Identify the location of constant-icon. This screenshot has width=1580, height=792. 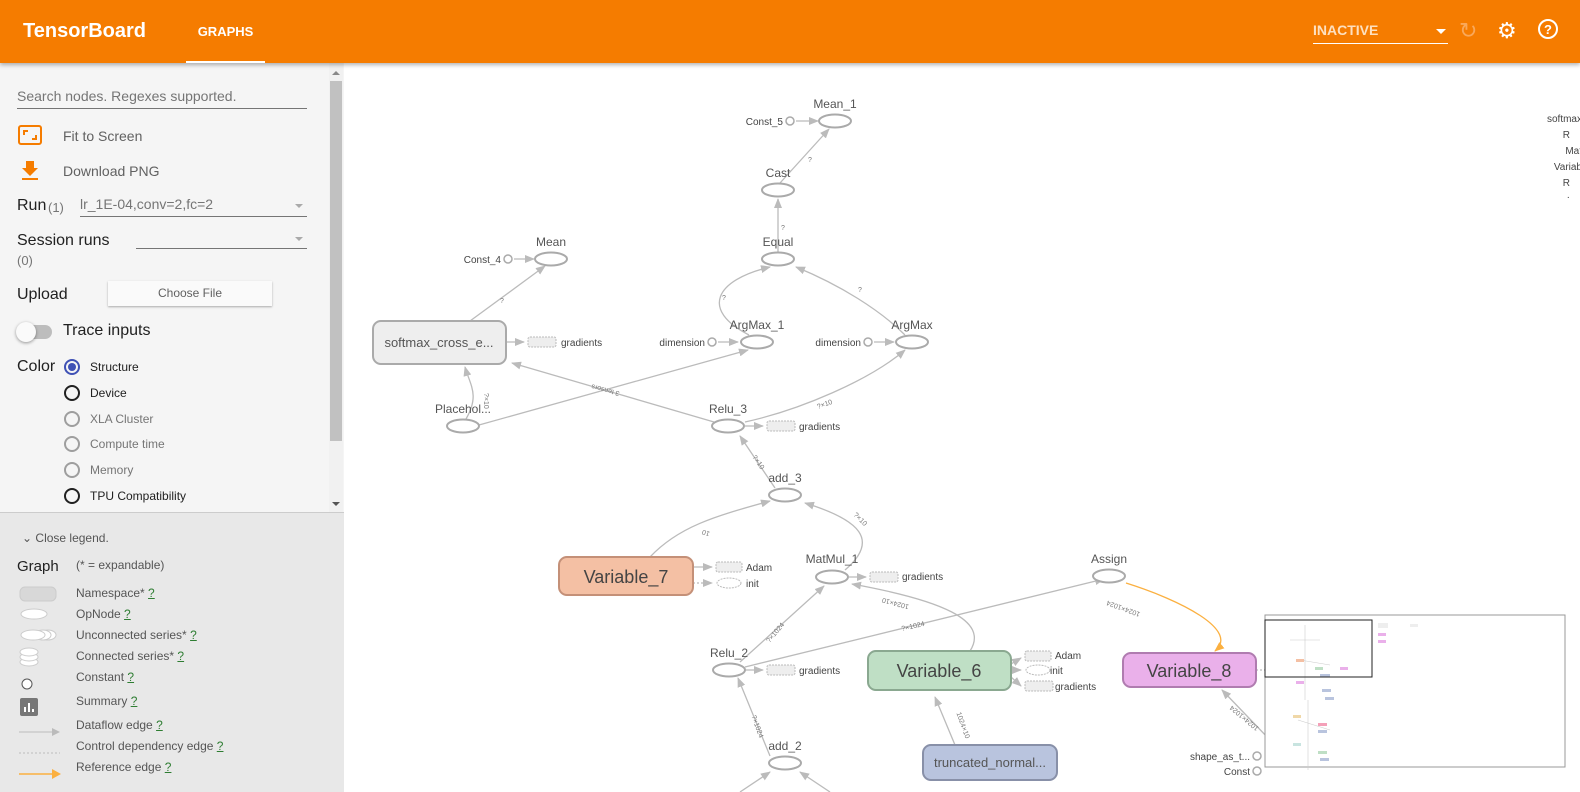
(27, 684).